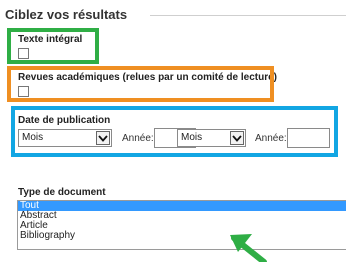  I want to click on document-type-label: Type de document, so click(62, 192).